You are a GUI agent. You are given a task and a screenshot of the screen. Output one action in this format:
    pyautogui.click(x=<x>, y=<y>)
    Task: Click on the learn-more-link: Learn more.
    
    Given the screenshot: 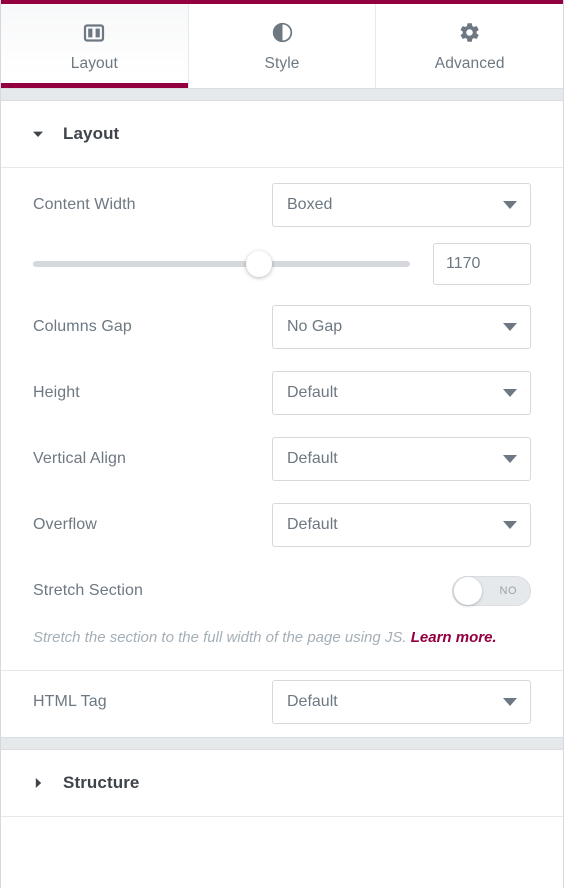 What is the action you would take?
    pyautogui.click(x=454, y=637)
    